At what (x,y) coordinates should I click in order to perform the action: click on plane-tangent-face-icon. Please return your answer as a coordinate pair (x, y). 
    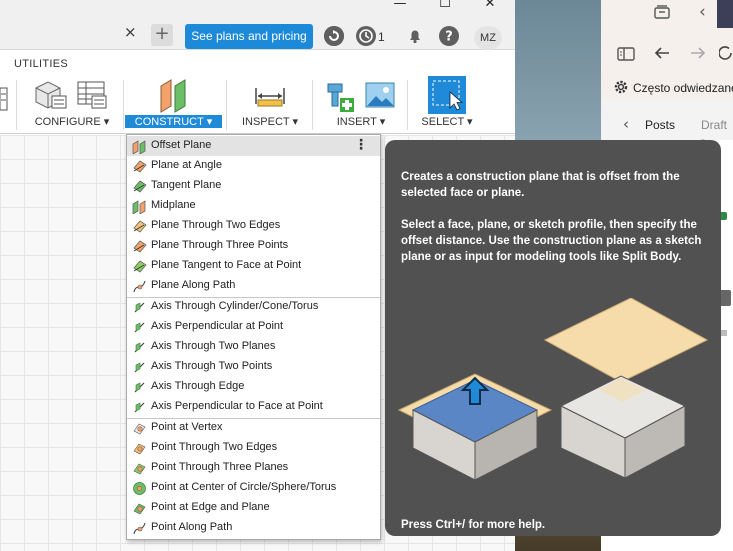
    Looking at the image, I should click on (139, 266).